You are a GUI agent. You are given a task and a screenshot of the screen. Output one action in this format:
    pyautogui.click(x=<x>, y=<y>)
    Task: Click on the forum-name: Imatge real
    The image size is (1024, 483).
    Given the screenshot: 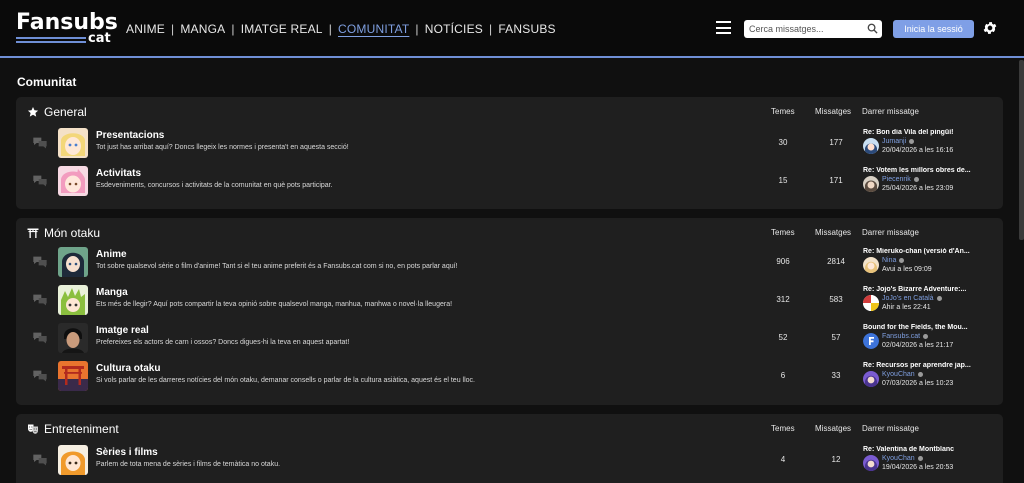 What is the action you would take?
    pyautogui.click(x=122, y=330)
    